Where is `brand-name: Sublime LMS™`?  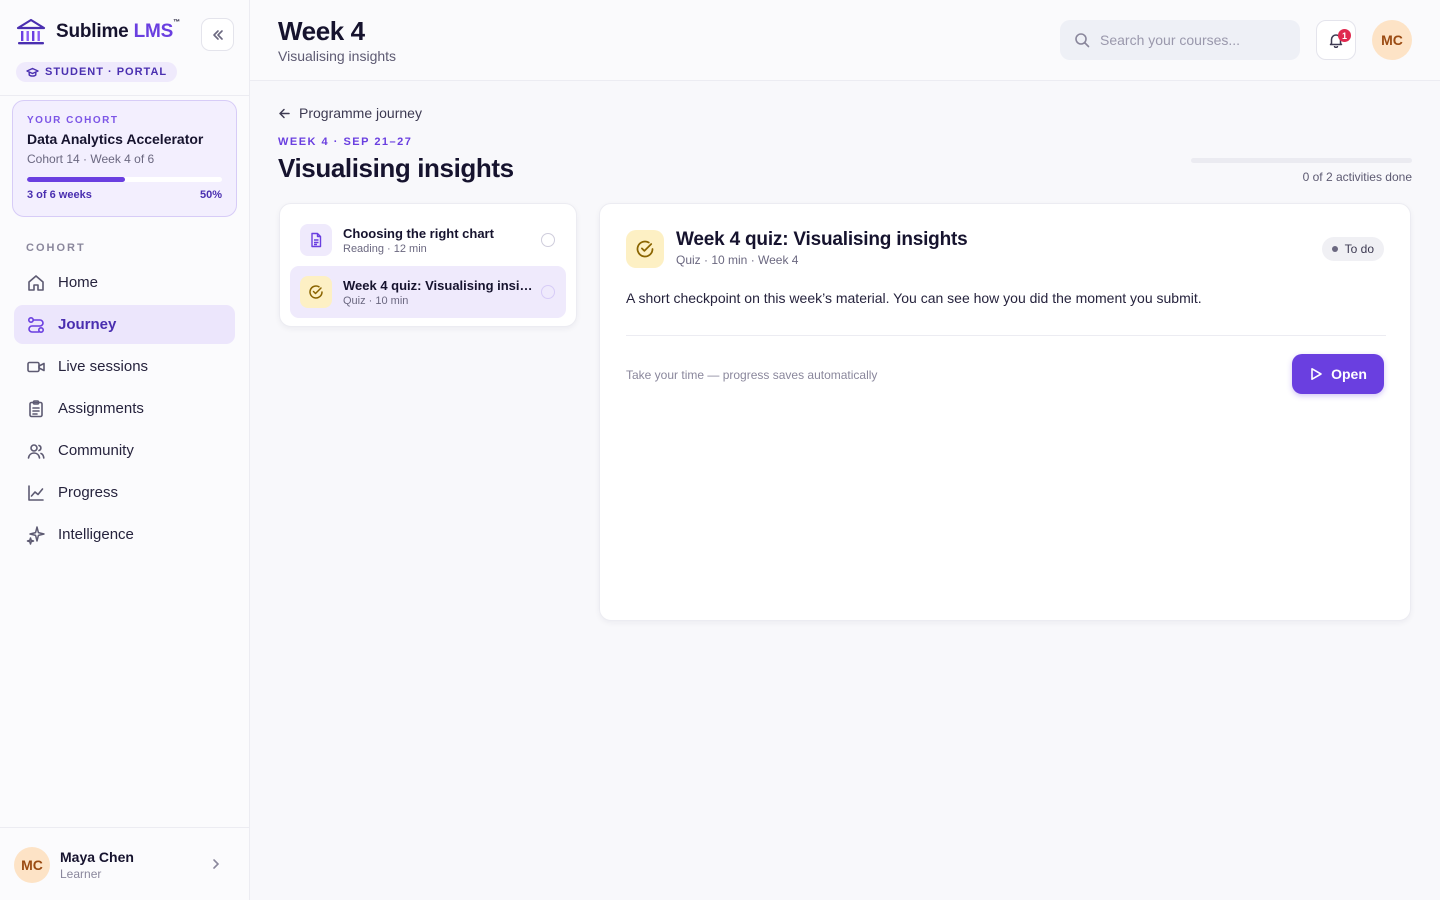
brand-name: Sublime LMS™ is located at coordinates (118, 30).